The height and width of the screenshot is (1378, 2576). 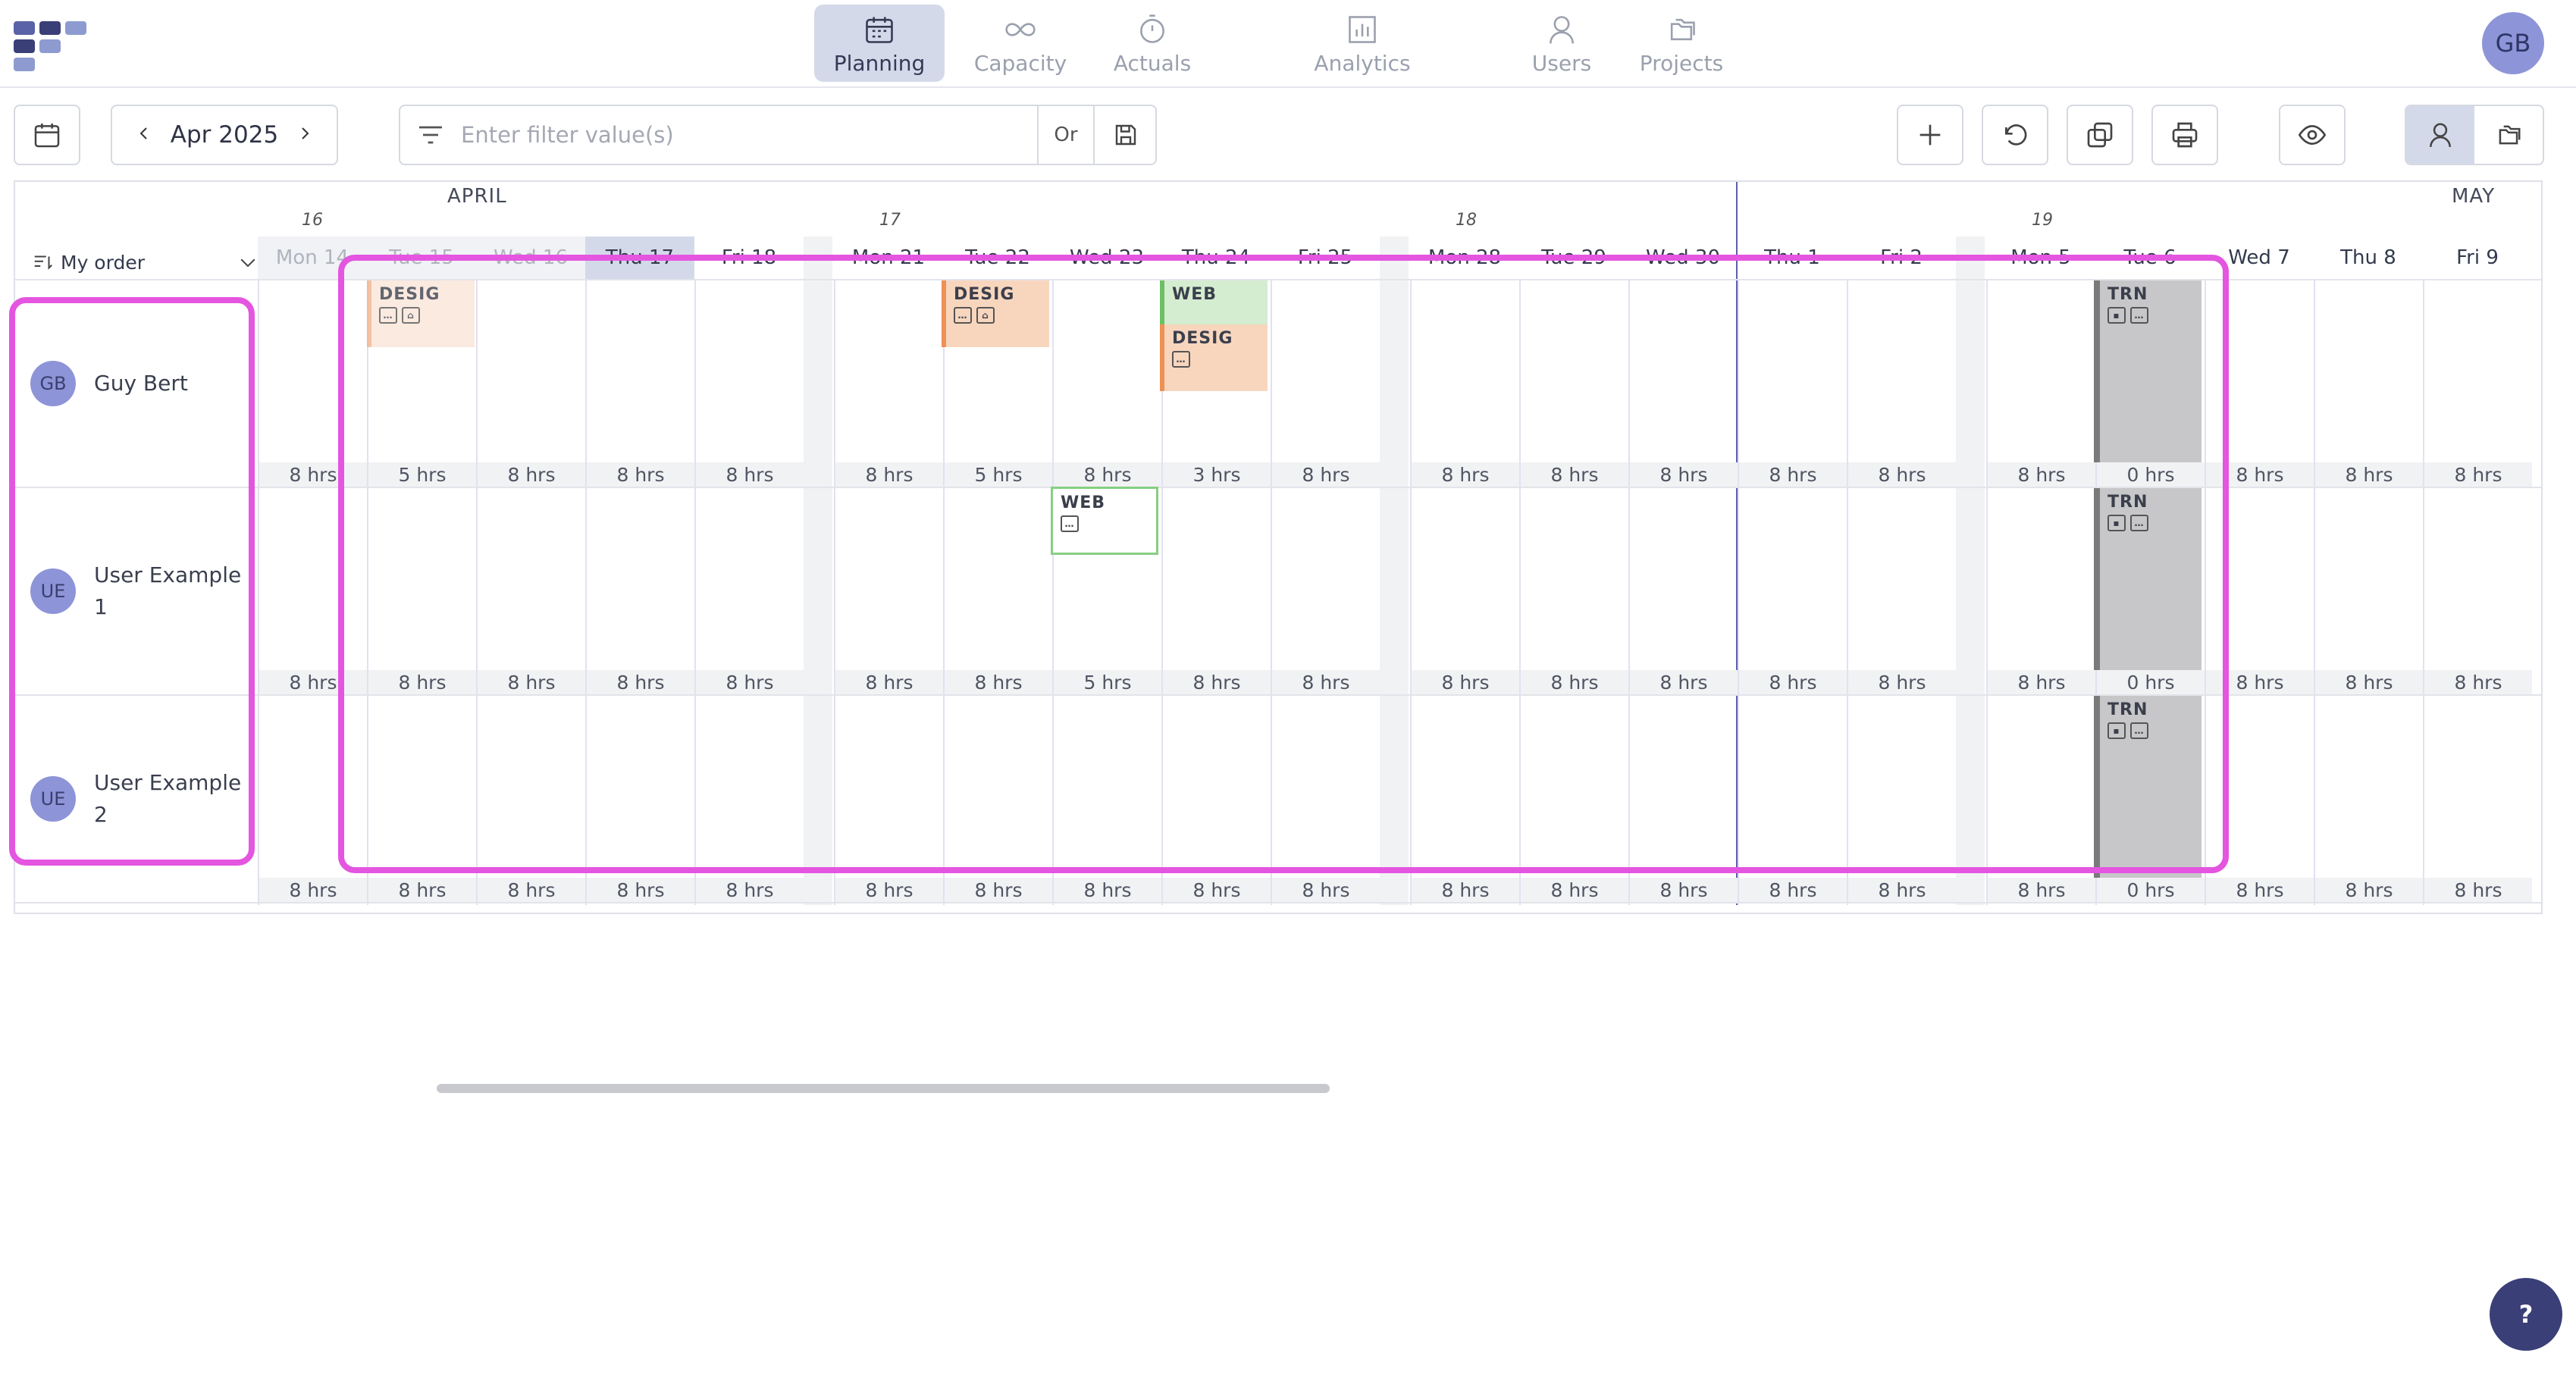 What do you see at coordinates (430, 135) in the screenshot?
I see `filter-icon` at bounding box center [430, 135].